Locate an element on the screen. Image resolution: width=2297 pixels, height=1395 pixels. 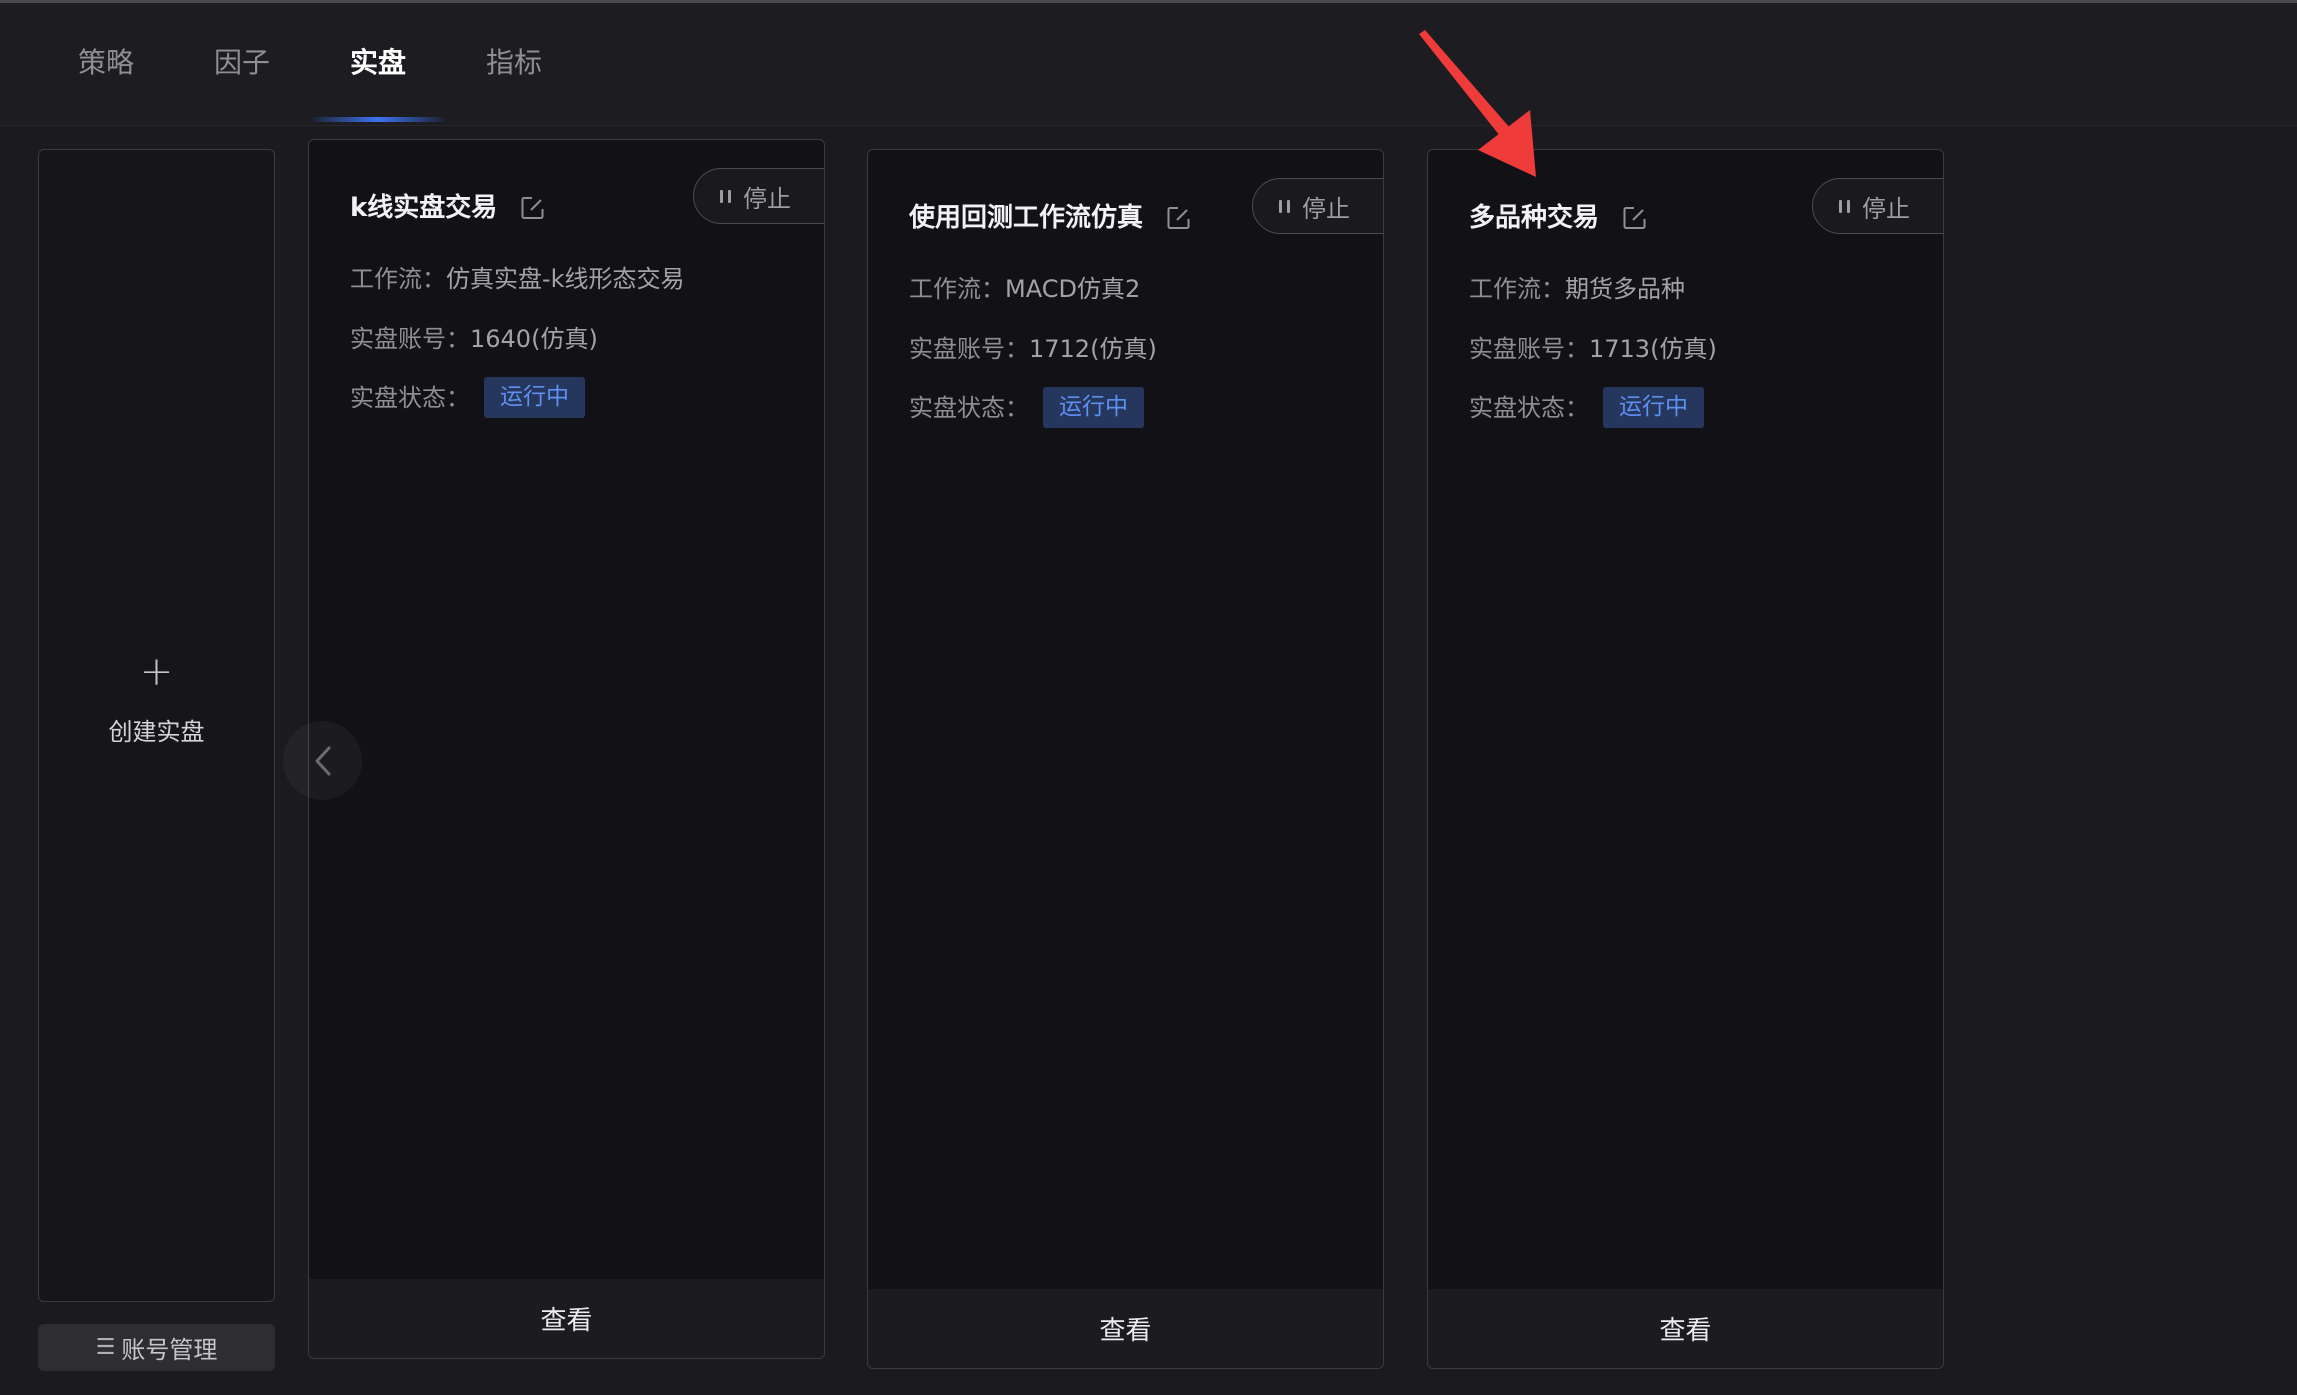
tab-strategy: 策略 is located at coordinates (106, 63).